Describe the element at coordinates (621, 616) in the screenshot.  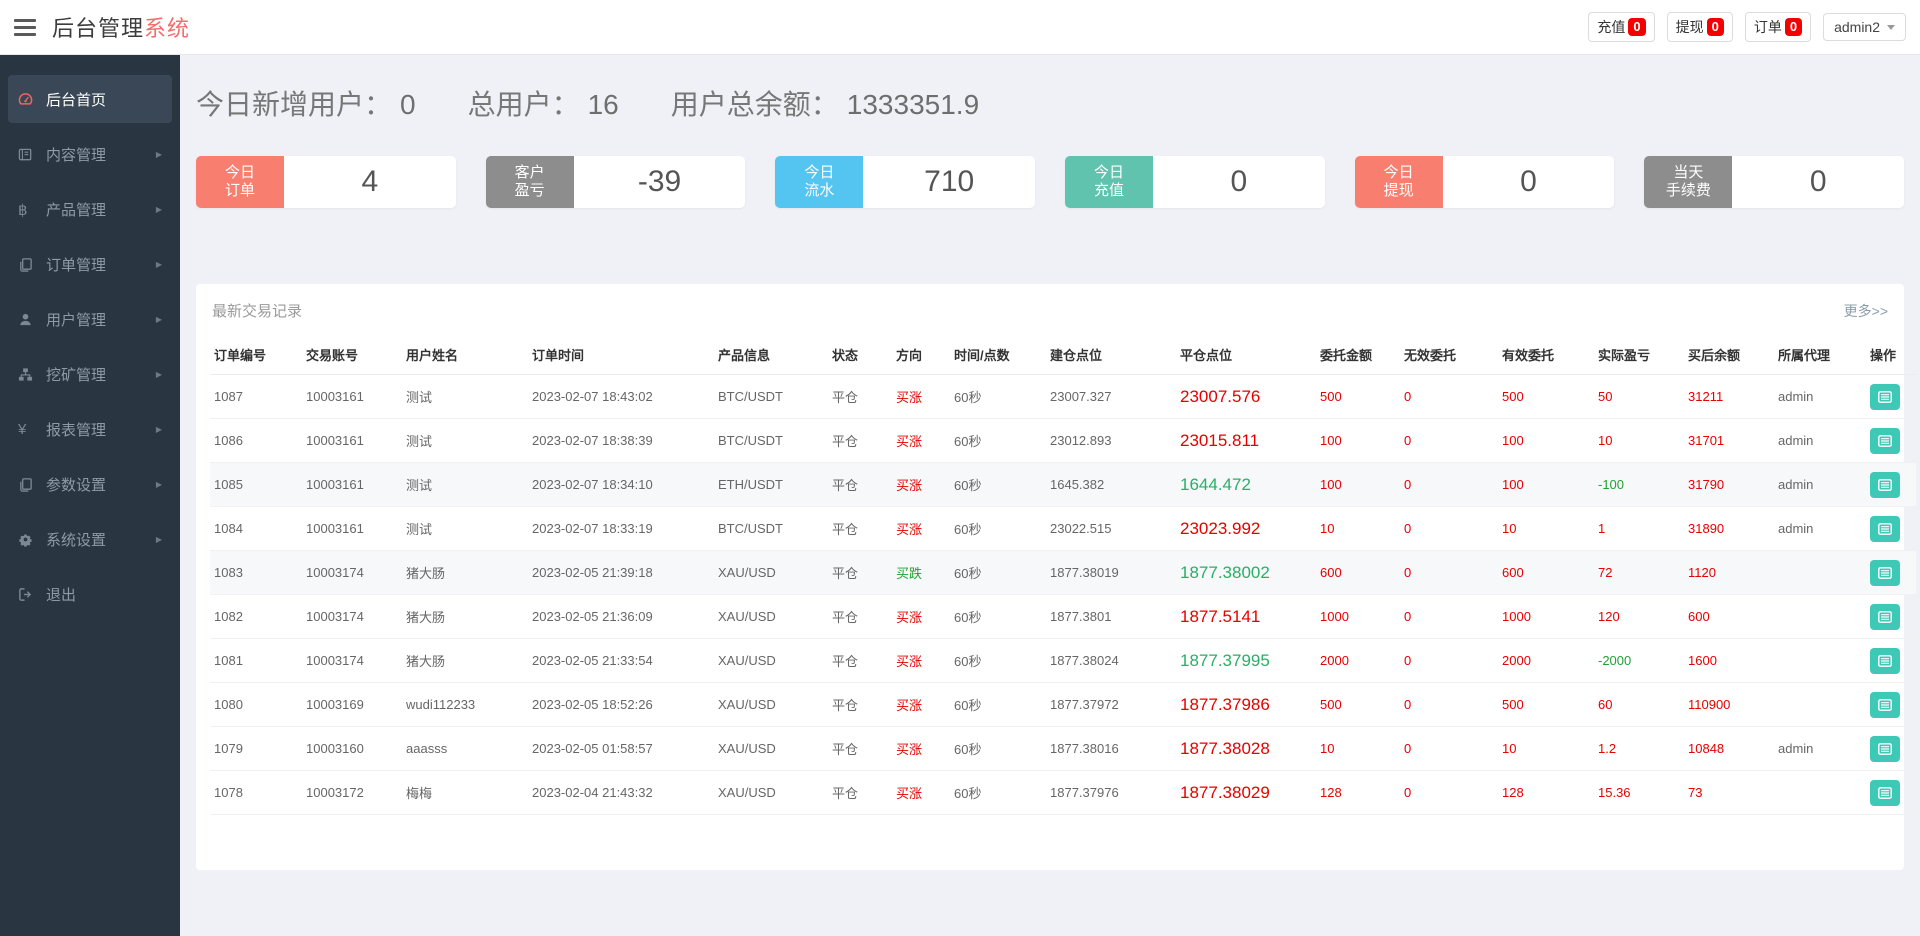
I see `cell-time: 2023-02-05 21:36:09` at that location.